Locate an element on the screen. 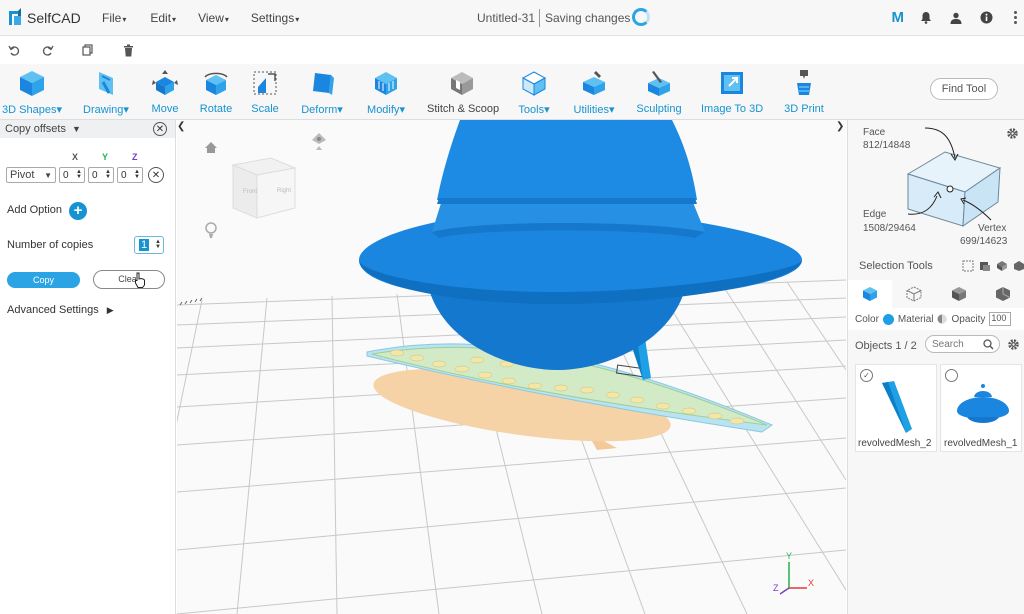  tool-modify: Modify▾ is located at coordinates (386, 92).